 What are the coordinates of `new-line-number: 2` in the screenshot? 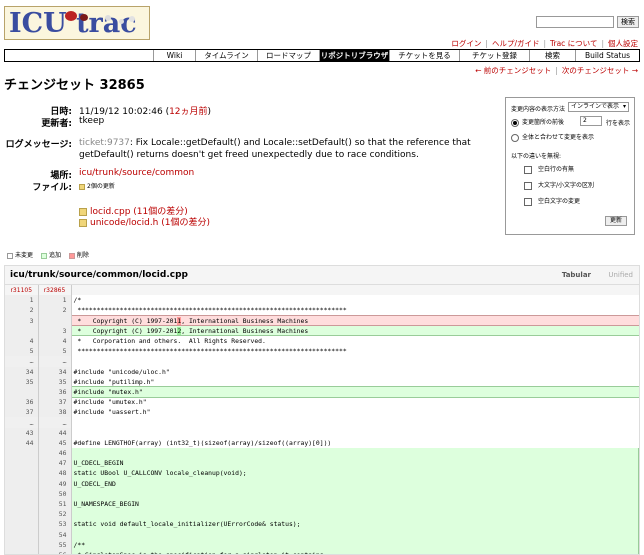 It's located at (55, 310).